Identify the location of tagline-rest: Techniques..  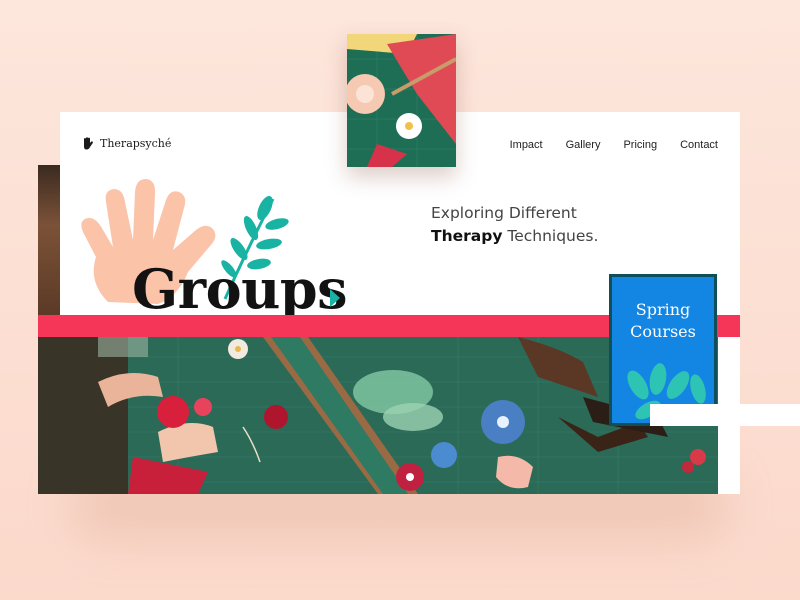
(550, 236).